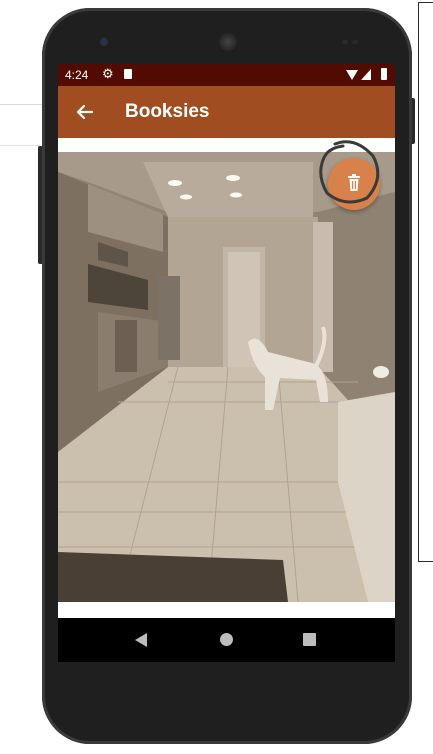 The height and width of the screenshot is (754, 433). What do you see at coordinates (108, 73) in the screenshot?
I see `settings-gear-icon: ⚙` at bounding box center [108, 73].